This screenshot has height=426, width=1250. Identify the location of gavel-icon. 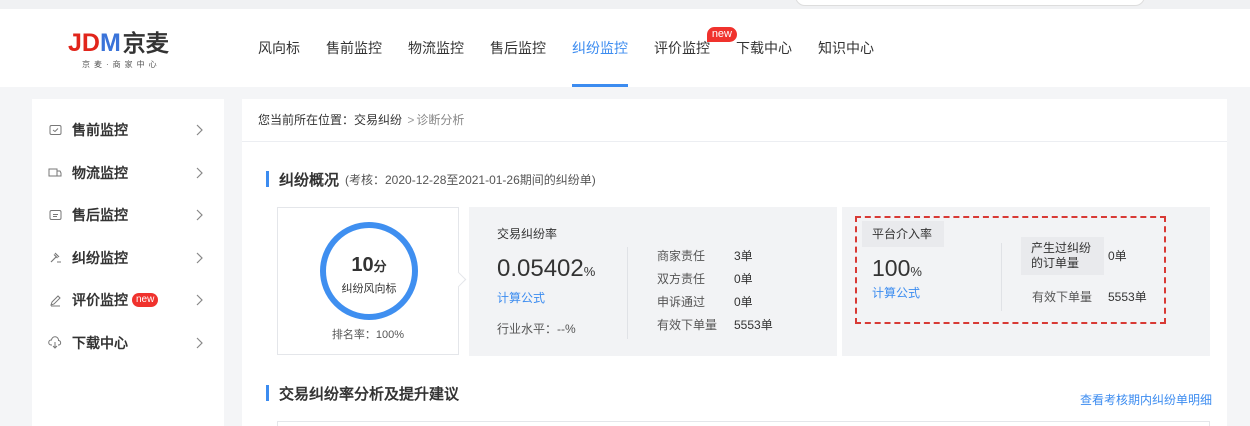
(55, 258).